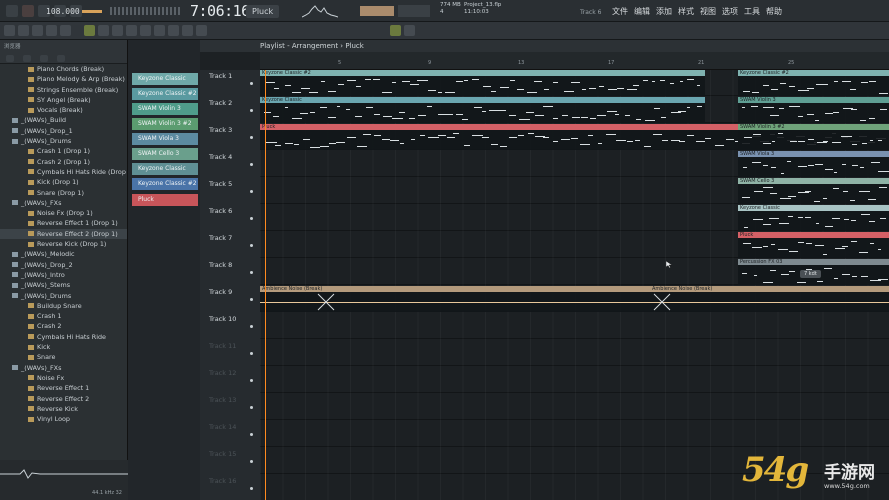  I want to click on browser-folder: _(WAVs)_Drop_2, so click(63, 265).